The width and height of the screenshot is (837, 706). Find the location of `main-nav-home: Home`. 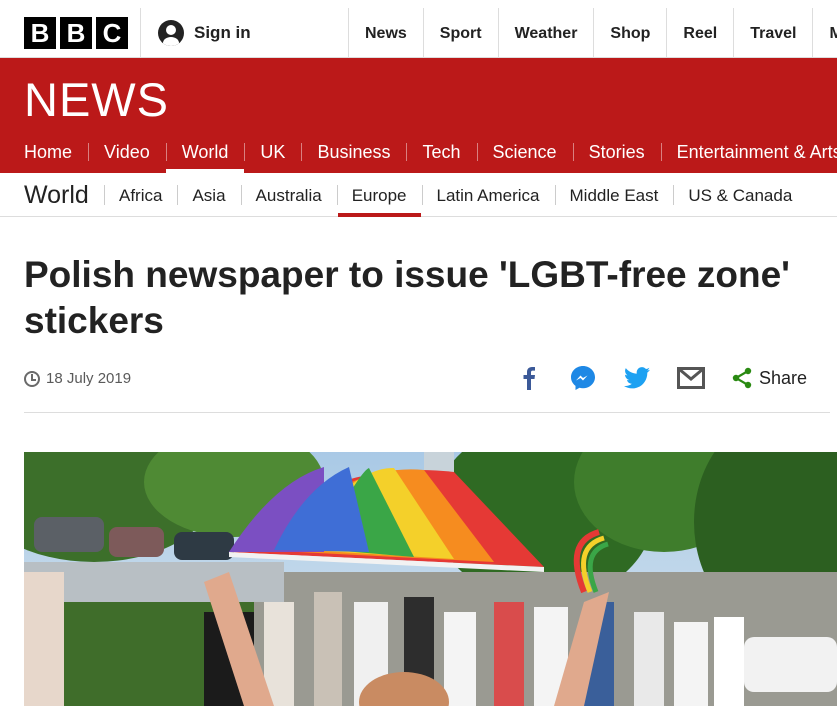

main-nav-home: Home is located at coordinates (44, 151).